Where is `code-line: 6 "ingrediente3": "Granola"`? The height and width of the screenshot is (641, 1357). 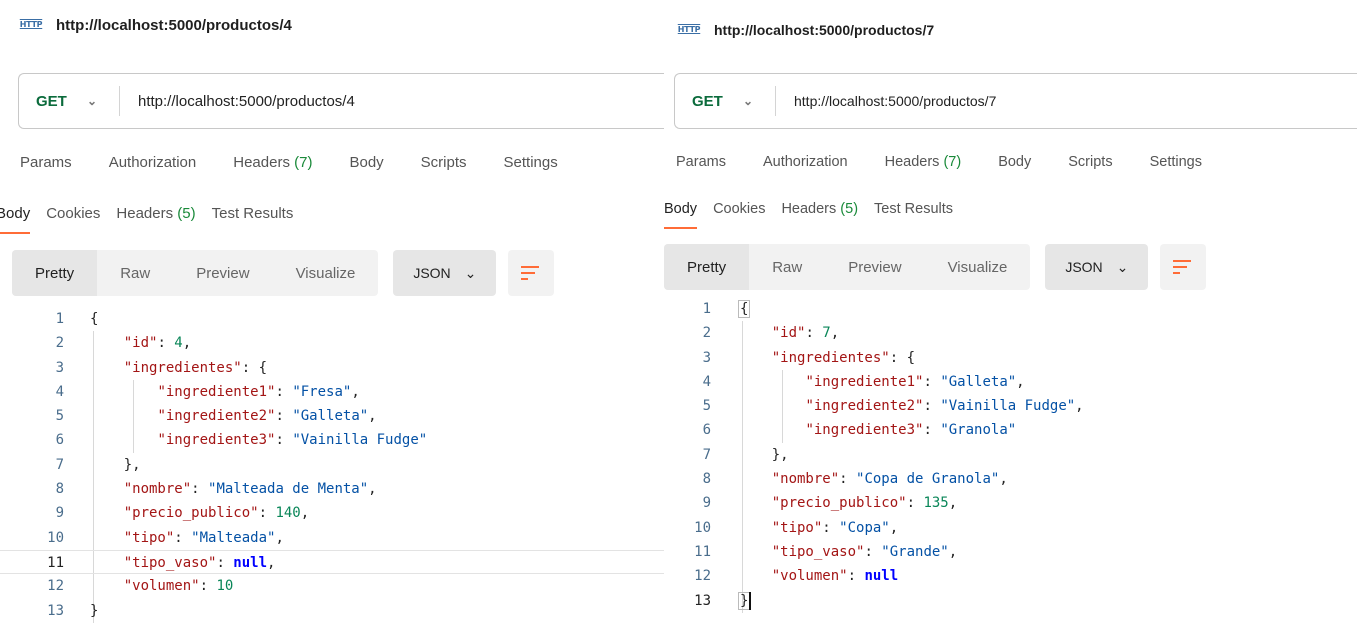
code-line: 6 "ingrediente3": "Granola" is located at coordinates (859, 430).